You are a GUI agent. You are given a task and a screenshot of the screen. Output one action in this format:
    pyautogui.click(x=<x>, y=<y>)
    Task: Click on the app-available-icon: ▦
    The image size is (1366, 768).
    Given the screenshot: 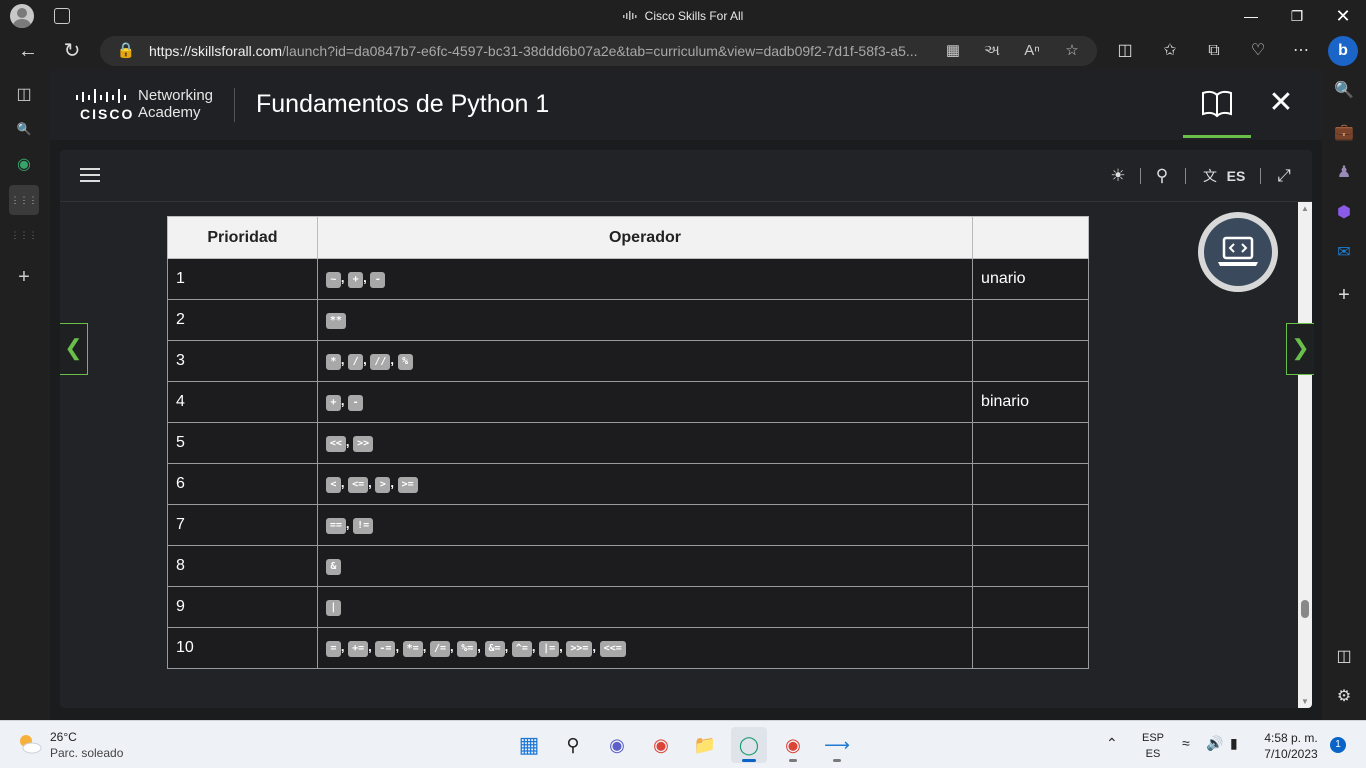 What is the action you would take?
    pyautogui.click(x=953, y=51)
    